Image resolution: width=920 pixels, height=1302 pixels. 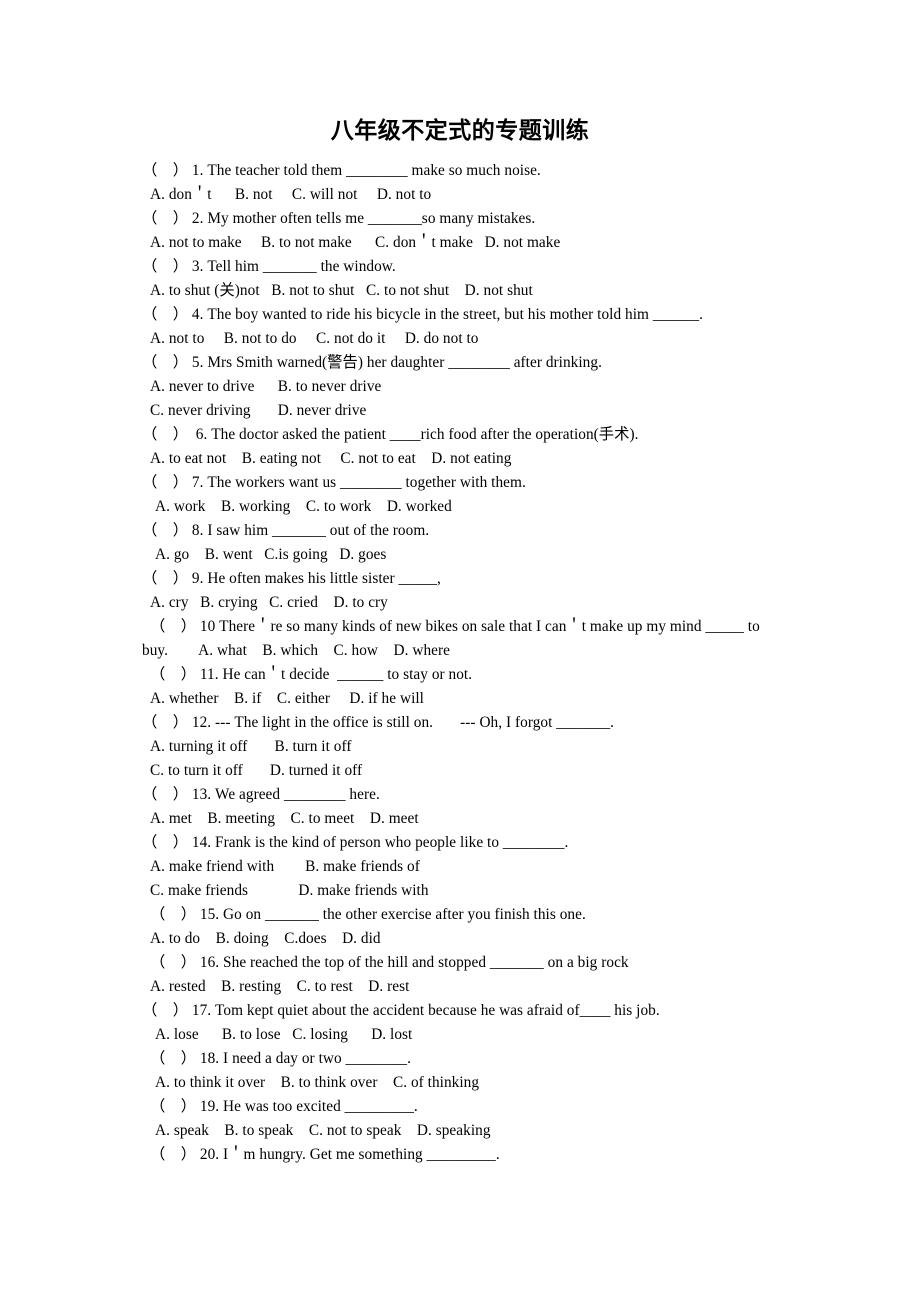 I want to click on option-line: A. rested B. resting C. to rest D. rest, so click(x=280, y=986).